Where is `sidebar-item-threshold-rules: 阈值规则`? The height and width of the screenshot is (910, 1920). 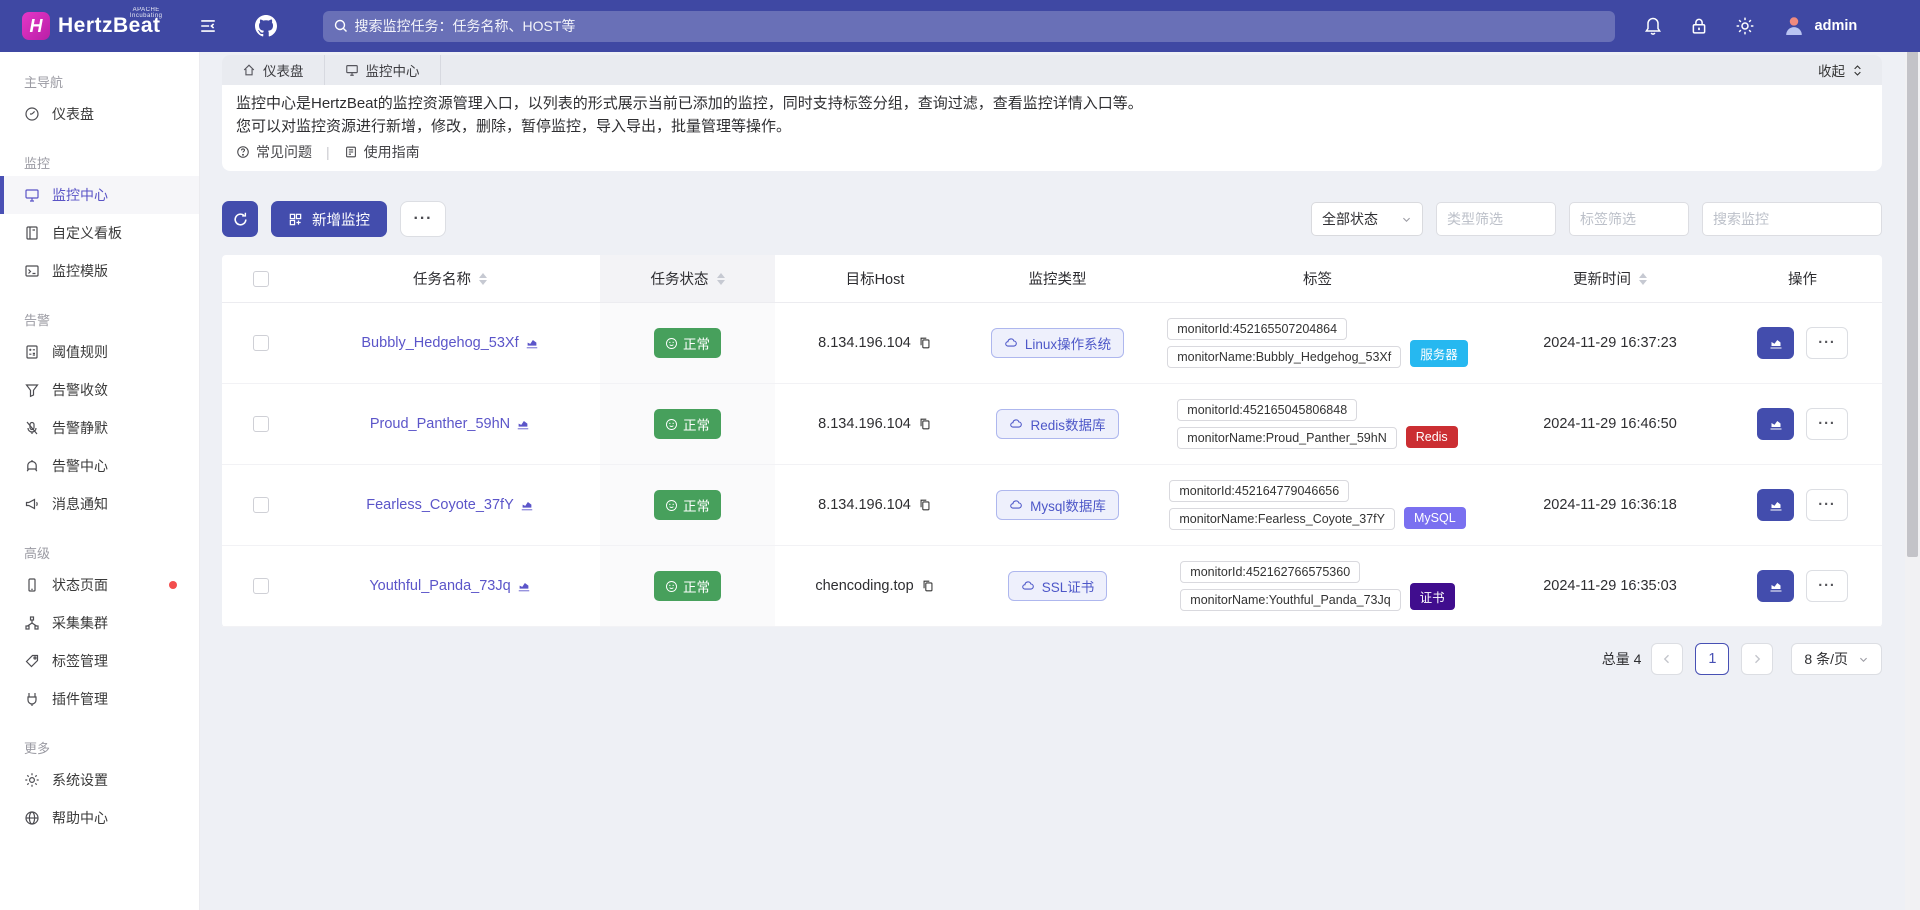
sidebar-item-threshold-rules: 阈值规则 is located at coordinates (99, 352).